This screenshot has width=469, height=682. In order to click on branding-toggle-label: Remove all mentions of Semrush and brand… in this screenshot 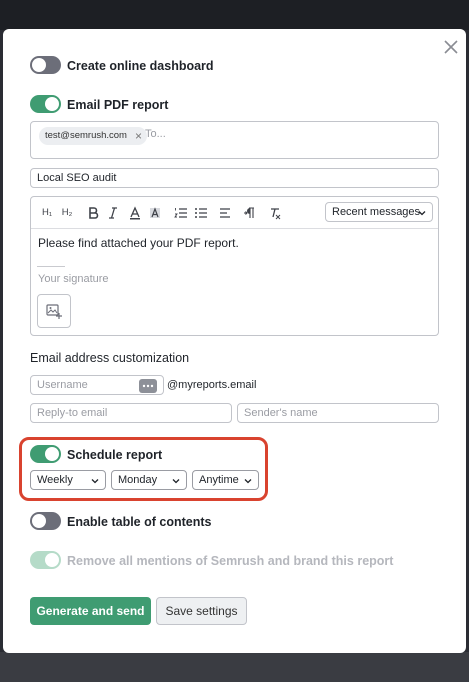, I will do `click(230, 561)`.